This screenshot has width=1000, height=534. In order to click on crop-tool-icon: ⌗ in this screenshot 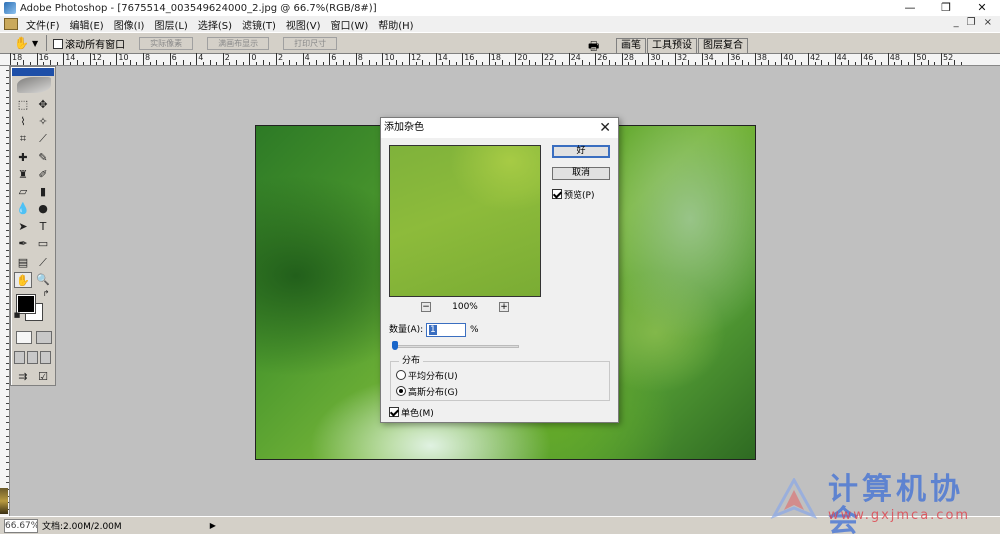, I will do `click(23, 139)`.